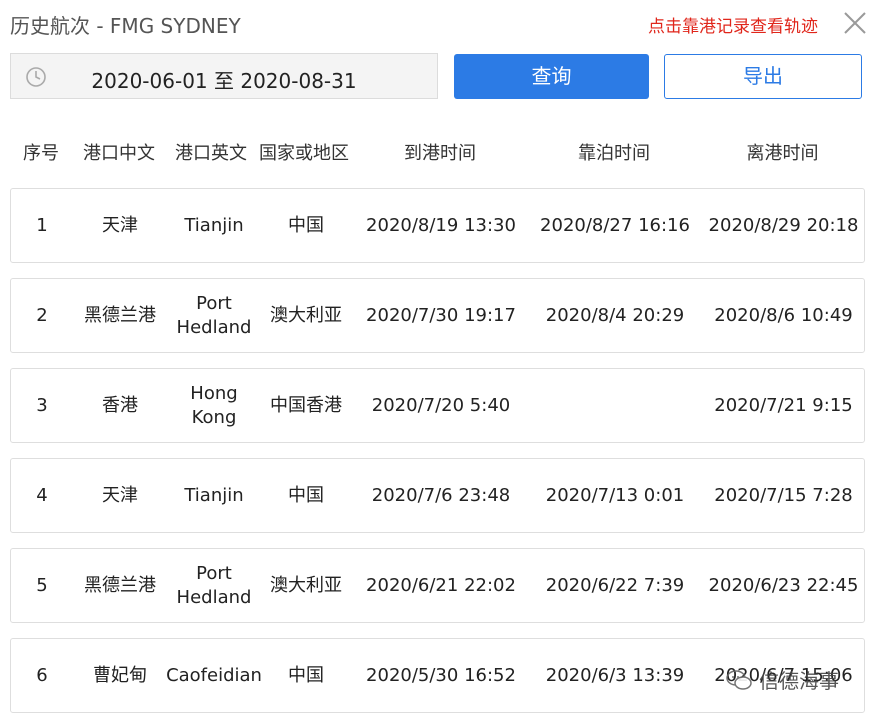  I want to click on row-berth: 2020/8/4 20:29, so click(615, 315).